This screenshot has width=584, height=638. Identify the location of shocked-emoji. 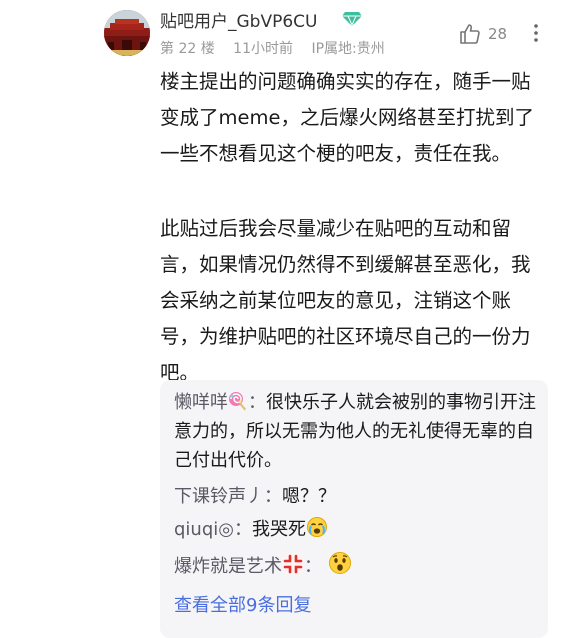
(339, 563).